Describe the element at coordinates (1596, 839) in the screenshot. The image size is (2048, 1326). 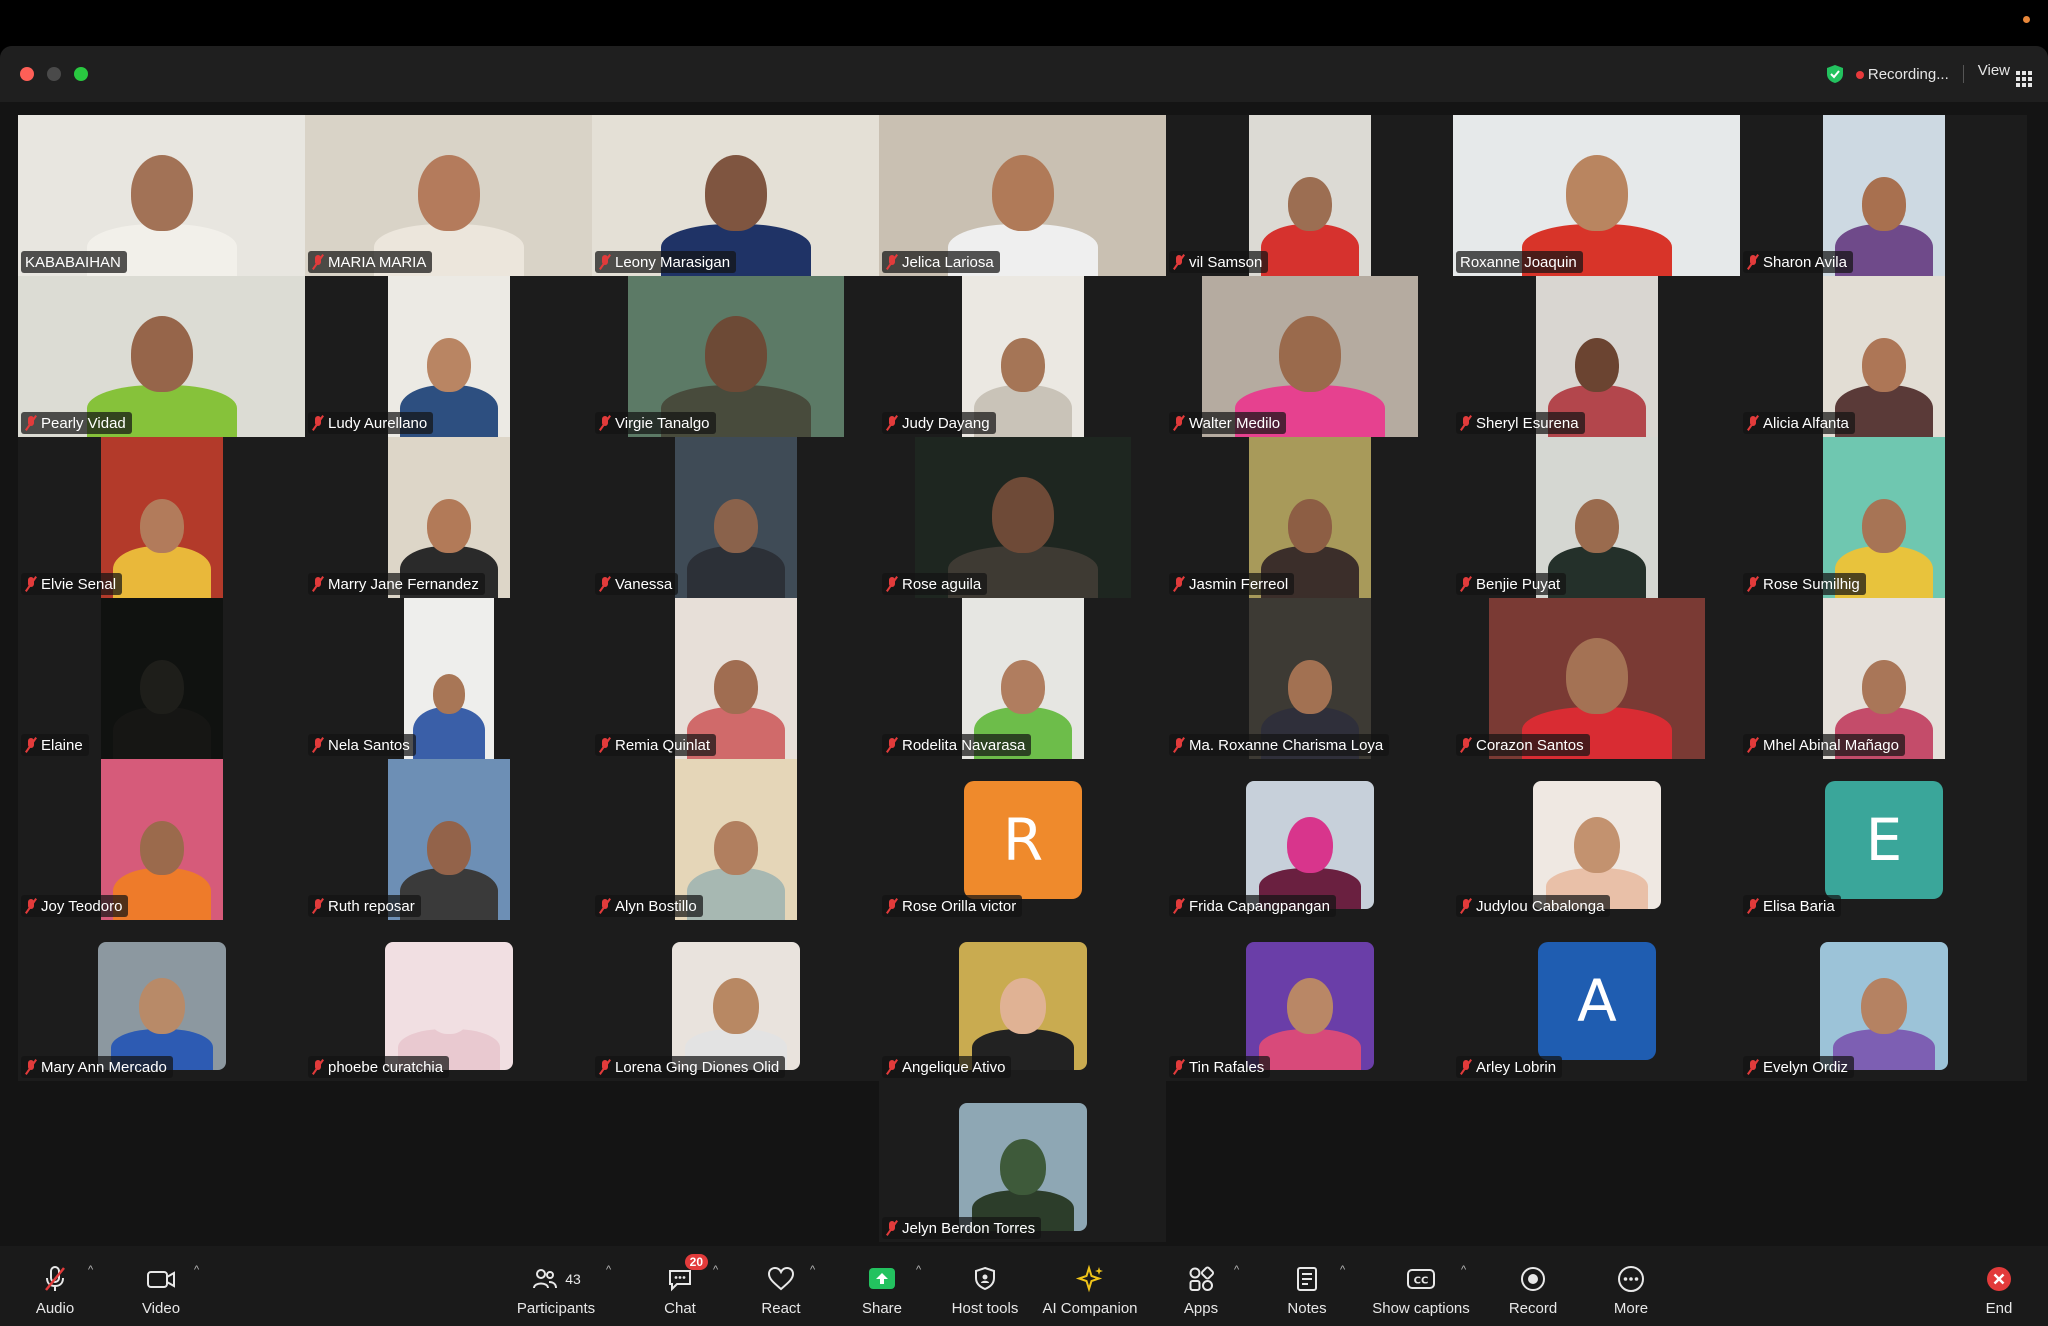
I see `participant-tile: Judylou Cabalonga` at that location.